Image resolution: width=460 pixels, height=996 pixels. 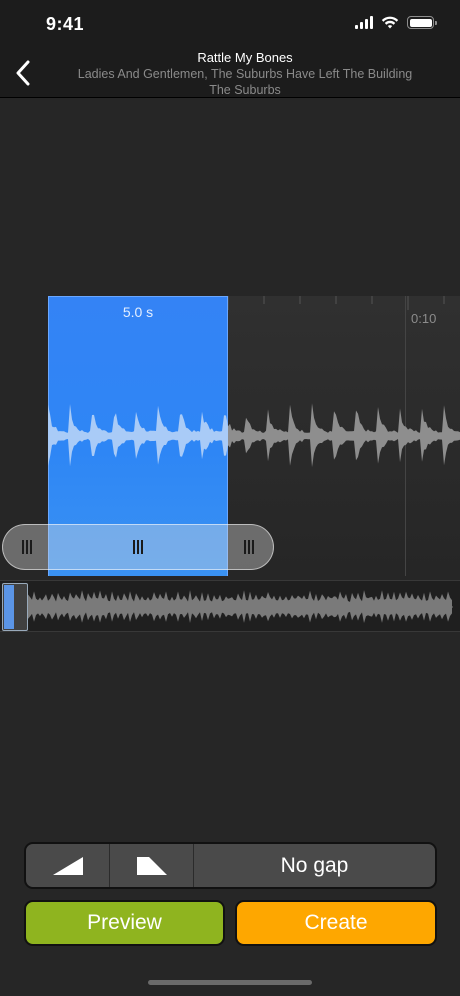 I want to click on time-marker-label: 0:10, so click(x=424, y=318).